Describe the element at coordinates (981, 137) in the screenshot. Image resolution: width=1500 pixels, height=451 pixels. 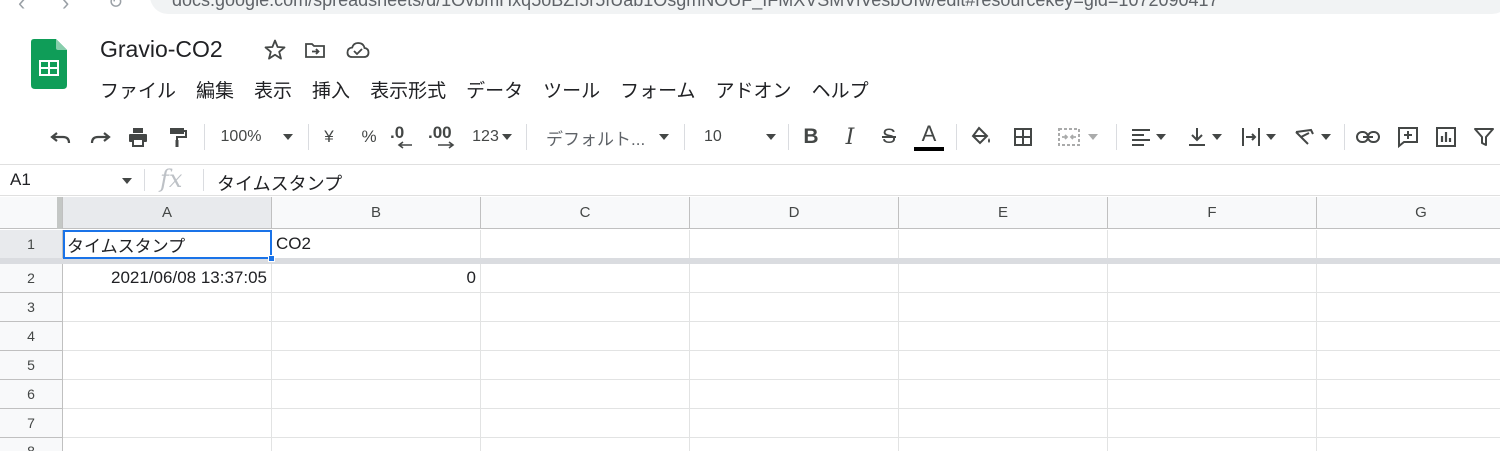
I see `fill-color-icon` at that location.